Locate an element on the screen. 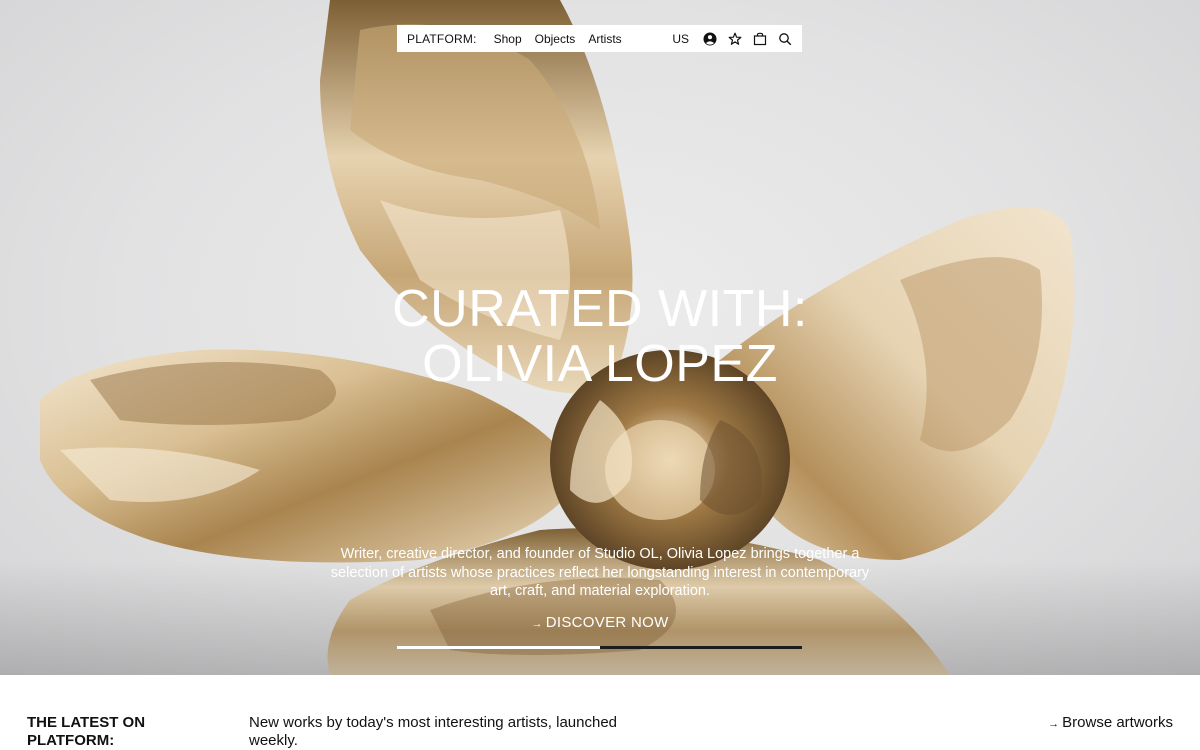 This screenshot has width=1200, height=750. discover-now-link: → DISCOVER NOW is located at coordinates (600, 622).